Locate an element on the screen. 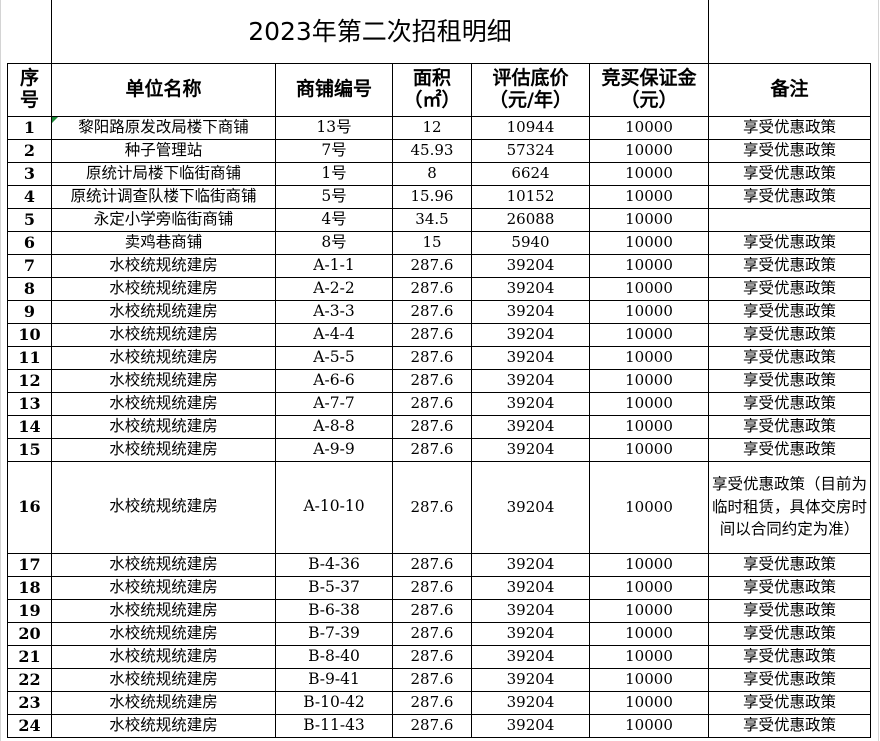 The height and width of the screenshot is (741, 880). cell-seq: 15 is located at coordinates (29, 449).